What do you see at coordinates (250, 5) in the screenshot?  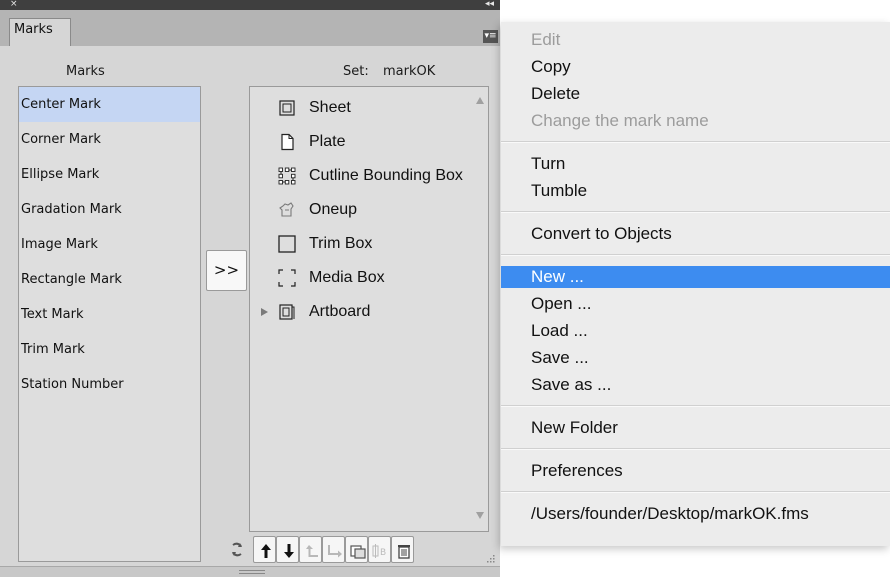 I see `panel-titlebar: × ◂◂` at bounding box center [250, 5].